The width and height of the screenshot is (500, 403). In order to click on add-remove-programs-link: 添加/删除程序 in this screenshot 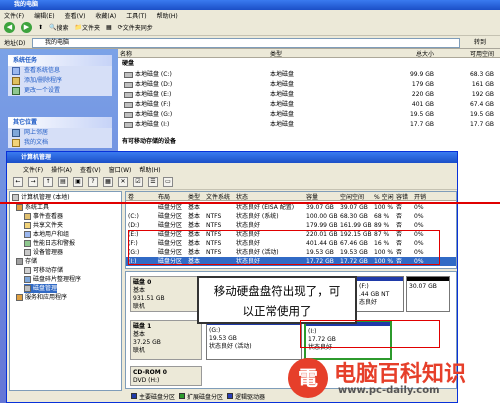, I will do `click(60, 81)`.